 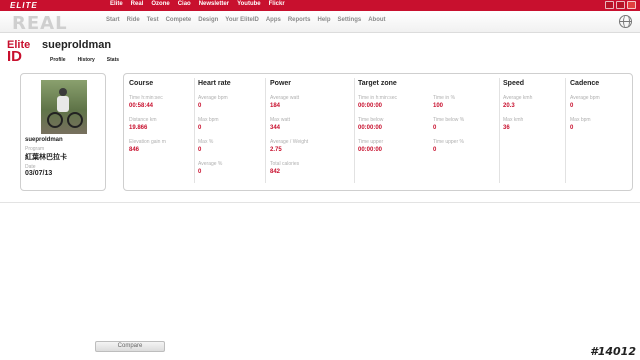 What do you see at coordinates (133, 20) in the screenshot?
I see `nav-ride: Ride` at bounding box center [133, 20].